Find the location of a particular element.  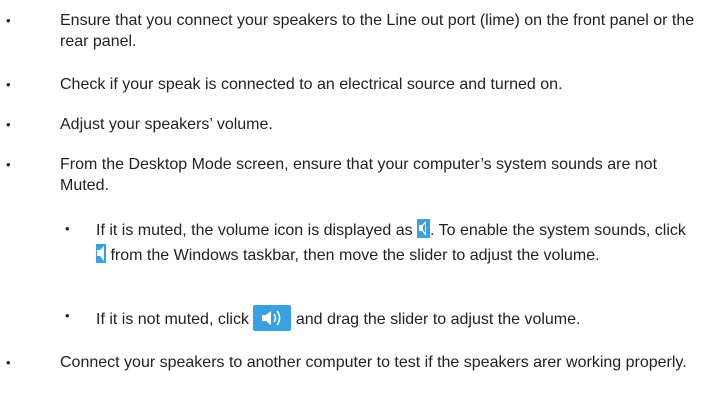

volume-button-icon is located at coordinates (272, 318).